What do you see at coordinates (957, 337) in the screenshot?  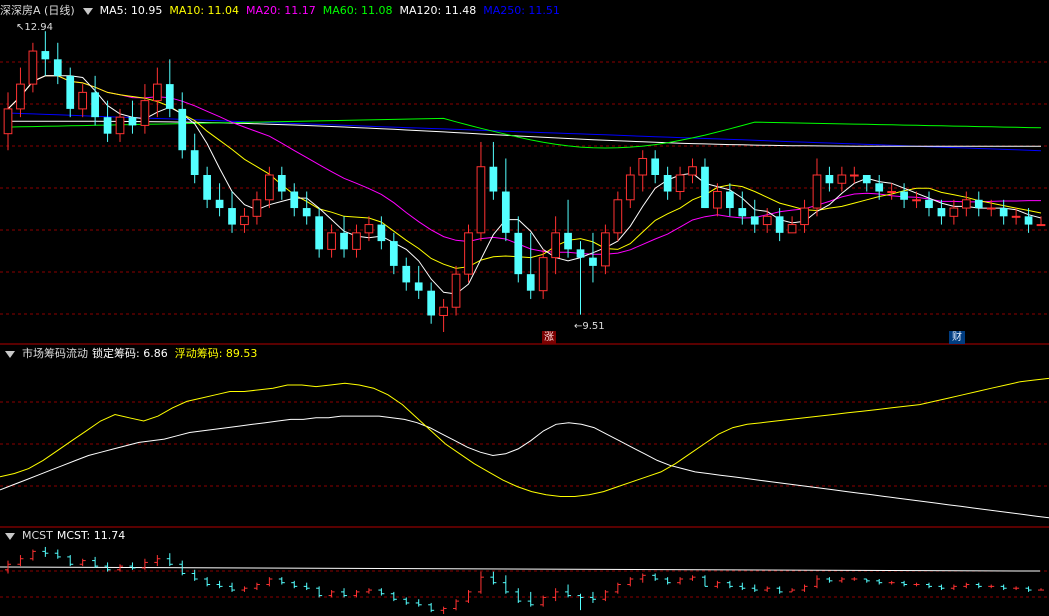 I see `finance-report-marker: 财` at bounding box center [957, 337].